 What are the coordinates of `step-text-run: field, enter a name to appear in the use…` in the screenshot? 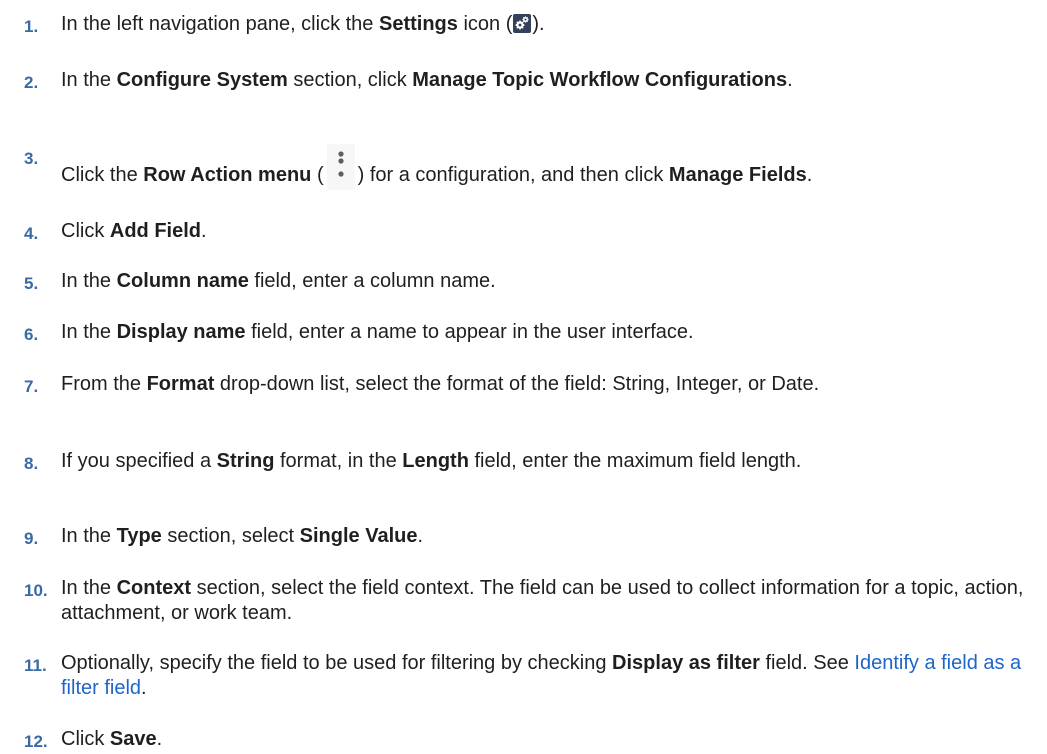 It's located at (469, 332).